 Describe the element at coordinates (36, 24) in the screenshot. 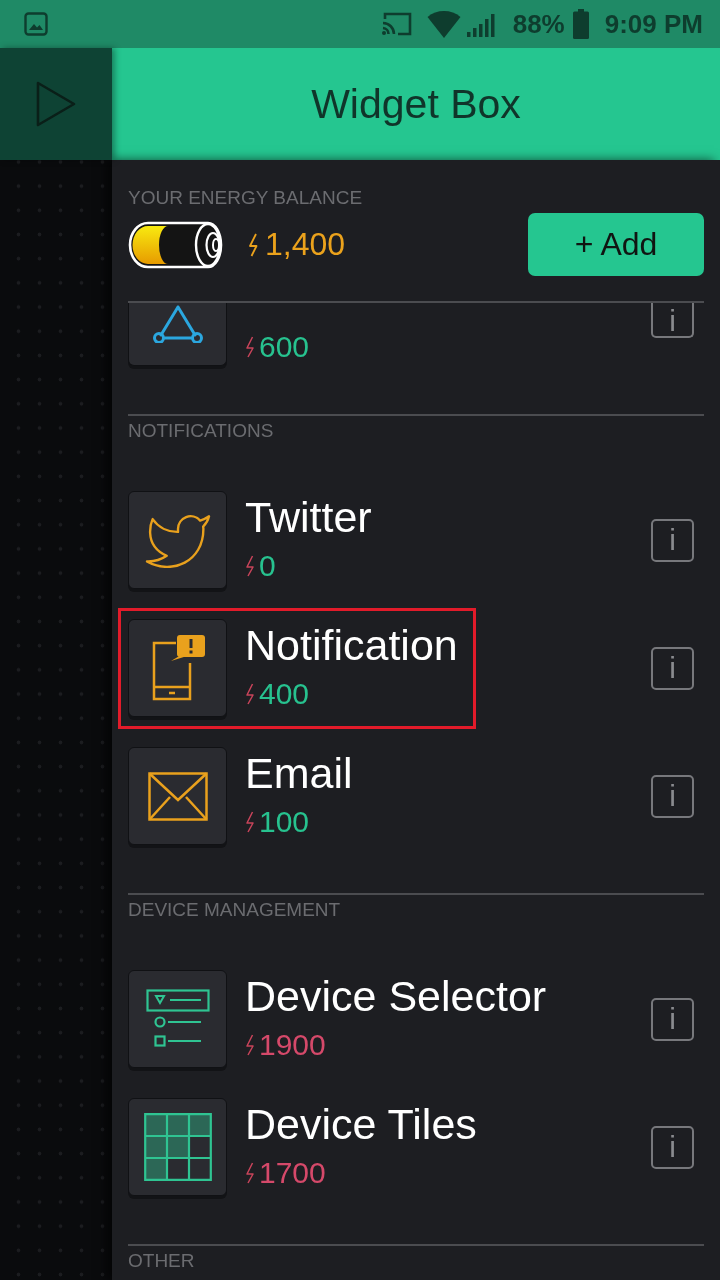

I see `image-icon` at that location.